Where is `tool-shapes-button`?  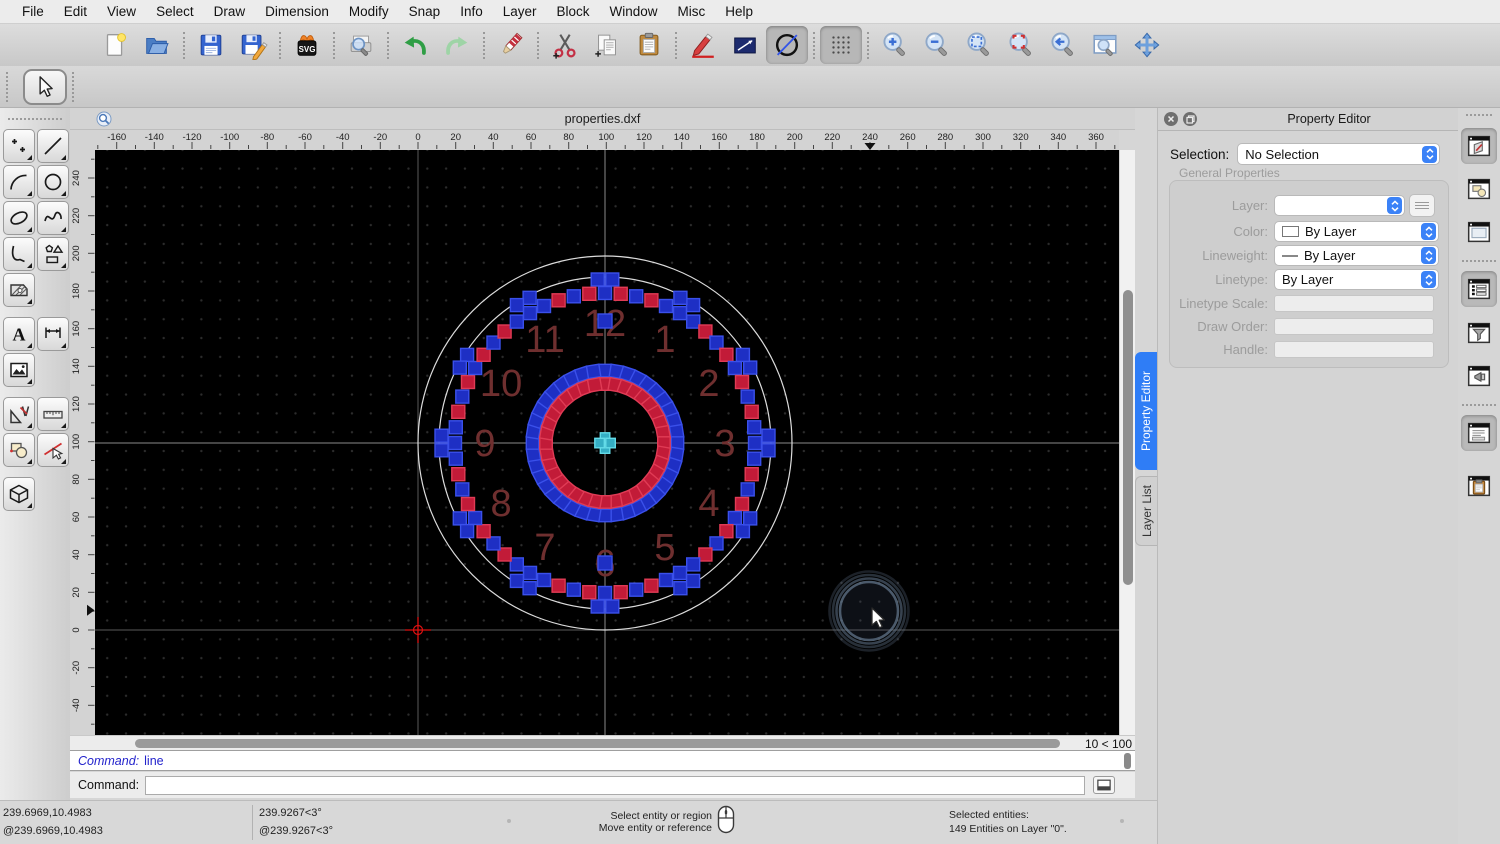 tool-shapes-button is located at coordinates (53, 254).